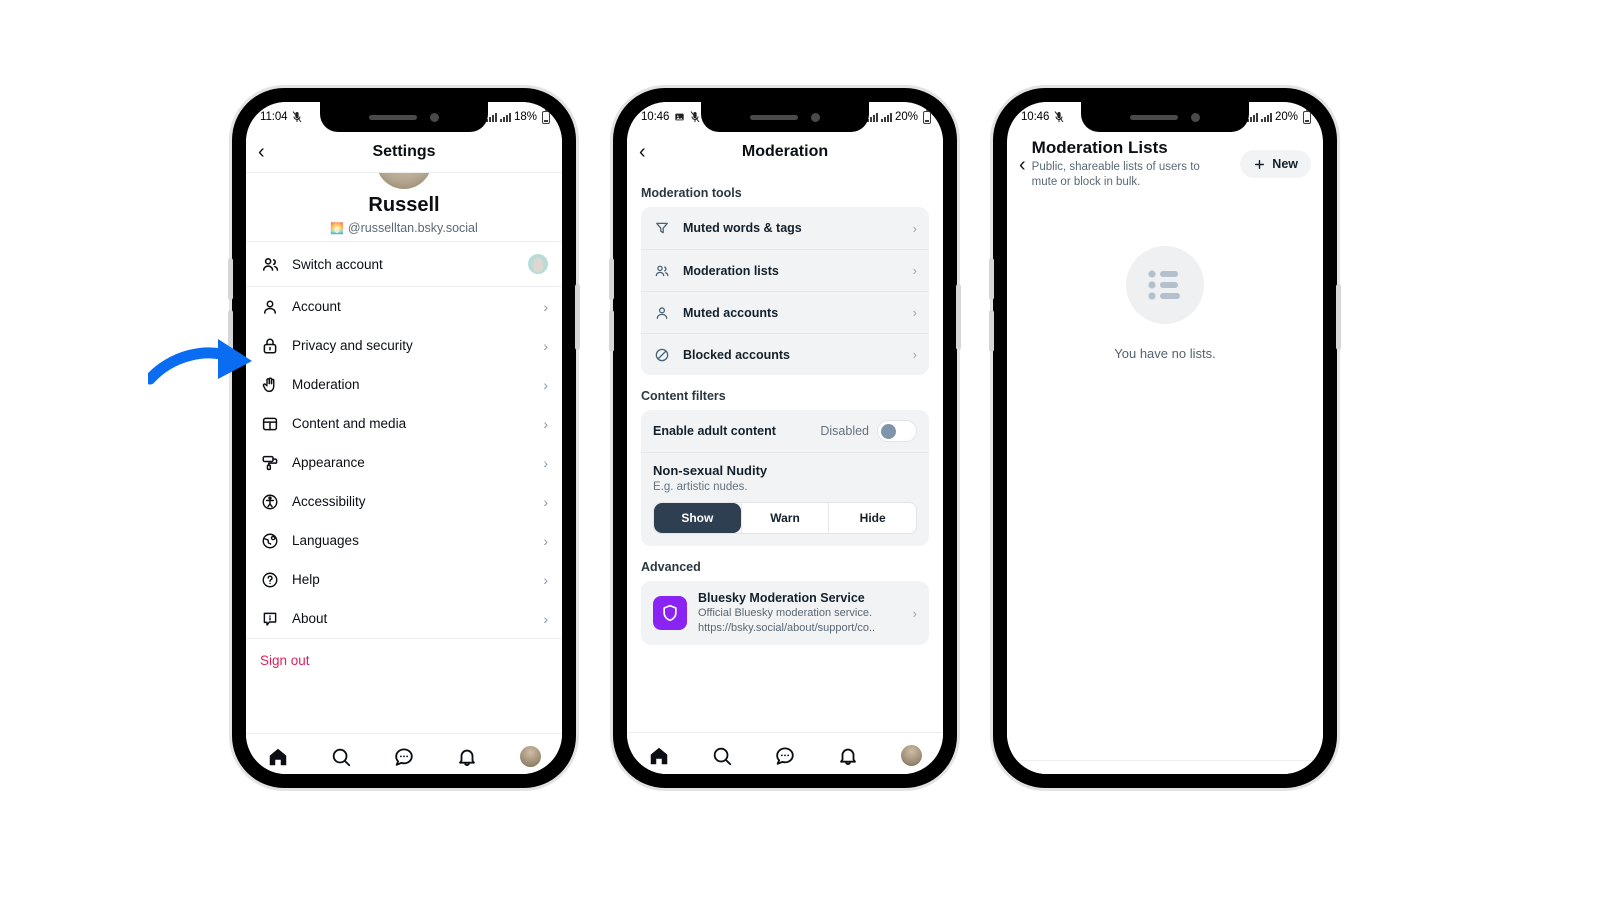 The height and width of the screenshot is (900, 1600). Describe the element at coordinates (404, 501) in the screenshot. I see `sidebar-item-accessibility: Accessibility ›` at that location.